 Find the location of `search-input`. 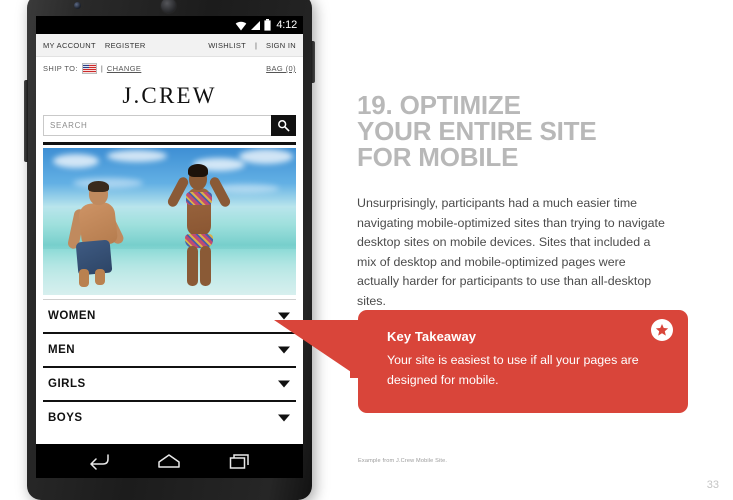

search-input is located at coordinates (157, 125).